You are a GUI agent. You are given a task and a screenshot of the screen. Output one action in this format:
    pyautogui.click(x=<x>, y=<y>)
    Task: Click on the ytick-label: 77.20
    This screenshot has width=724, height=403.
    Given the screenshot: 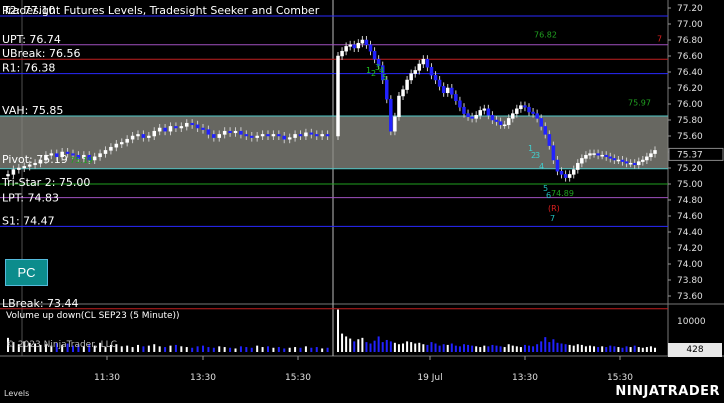 What is the action you would take?
    pyautogui.click(x=690, y=9)
    